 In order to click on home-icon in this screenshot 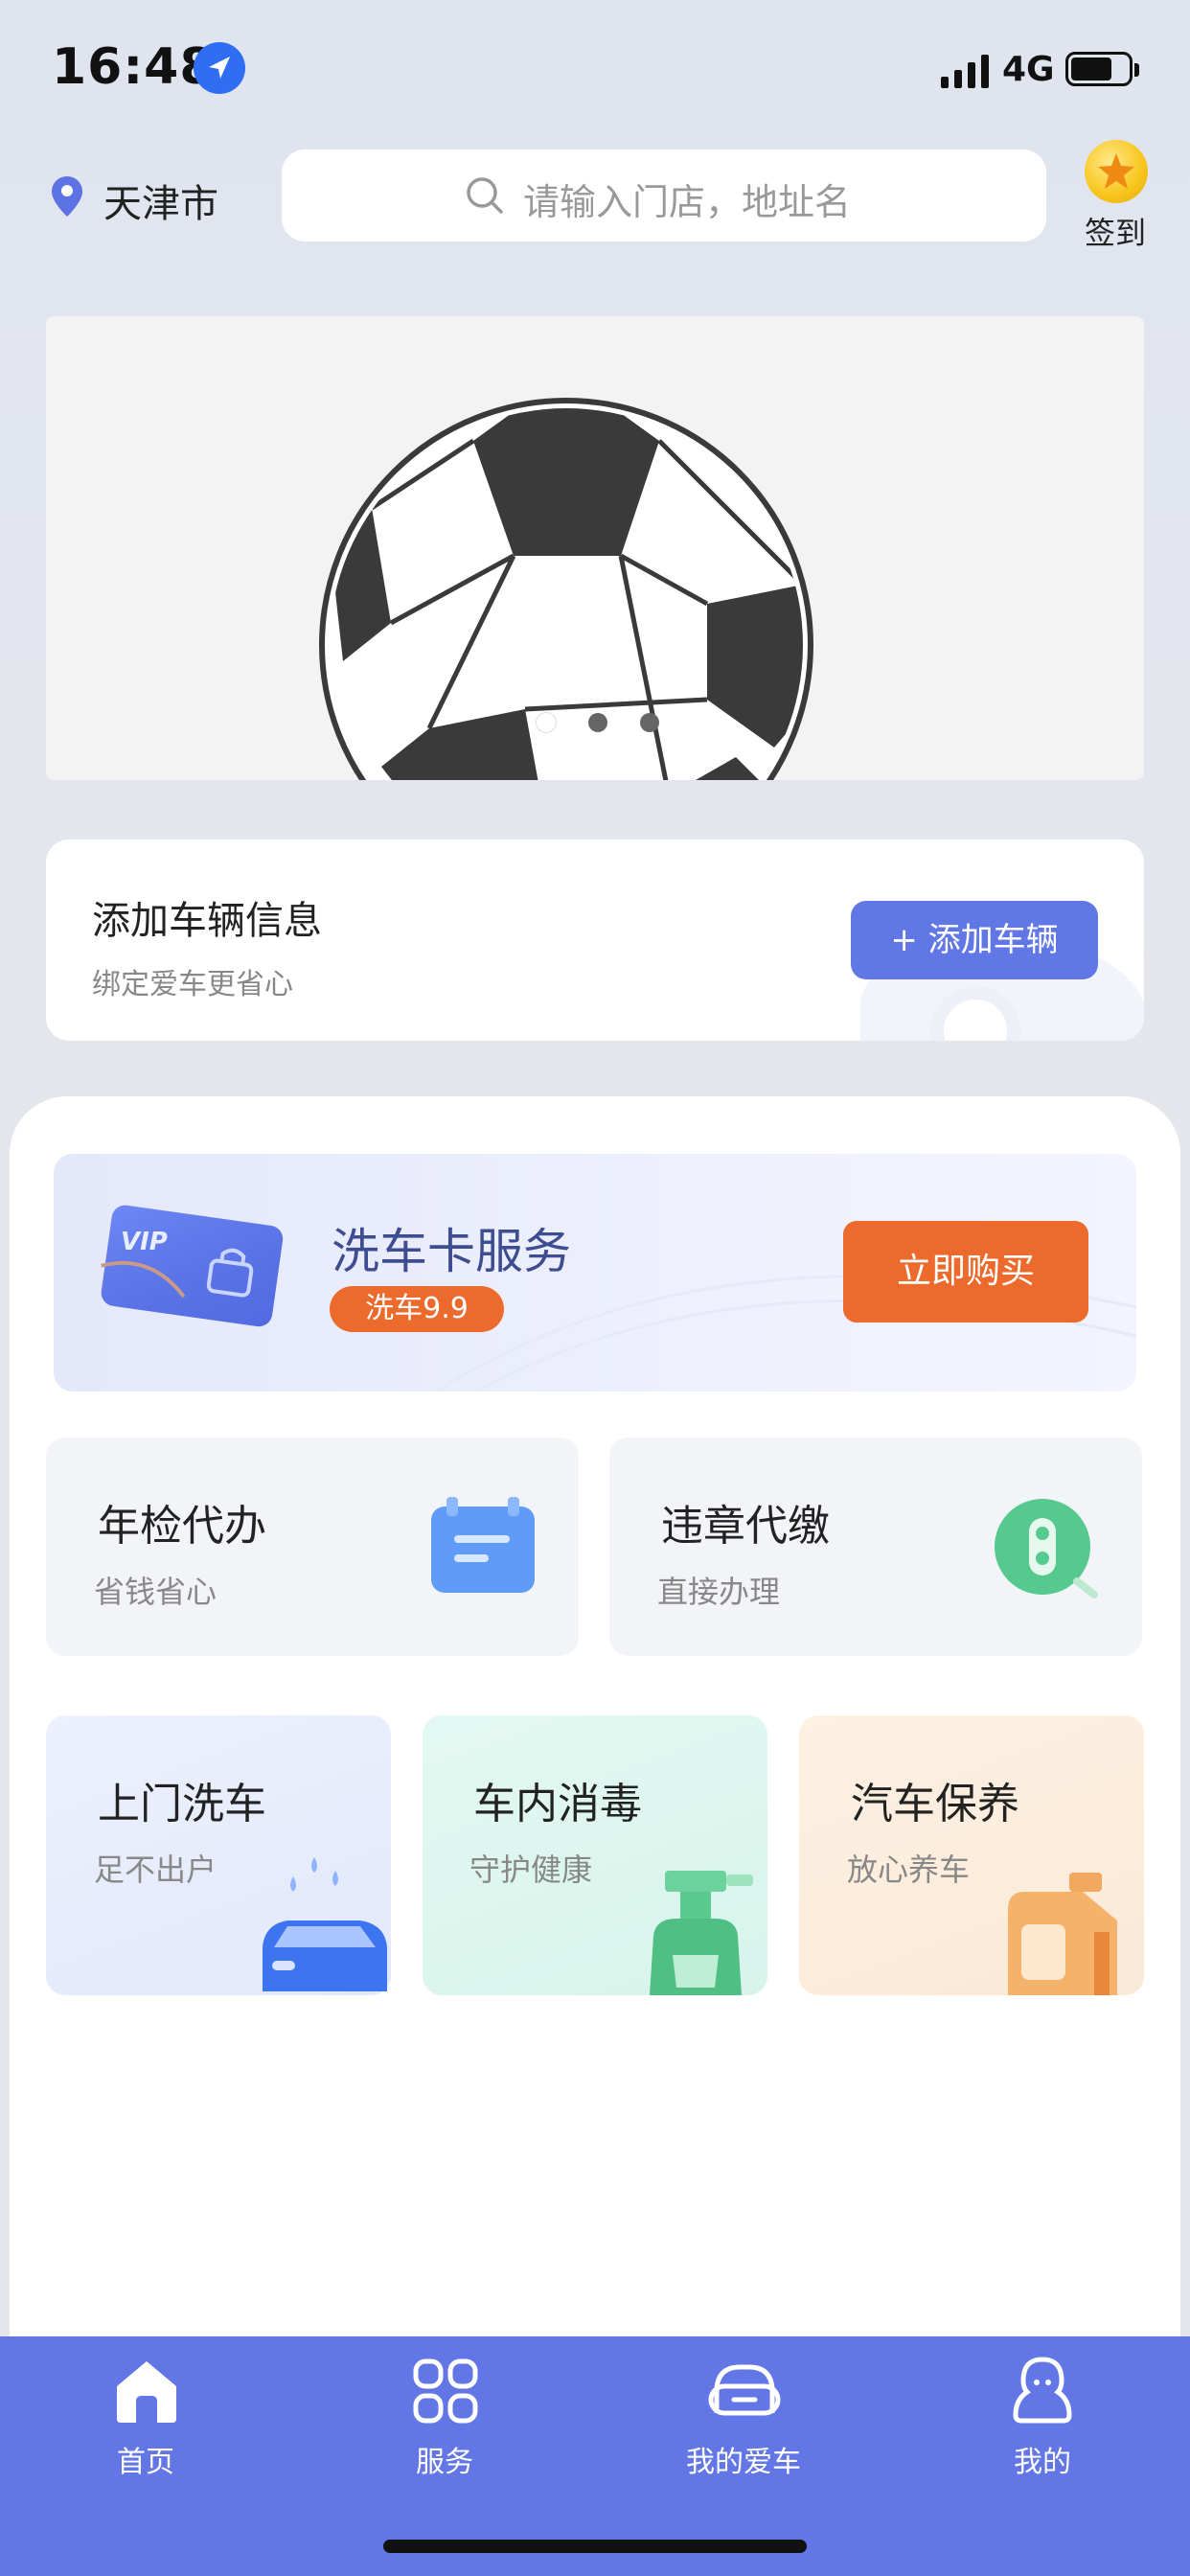, I will do `click(147, 2392)`.